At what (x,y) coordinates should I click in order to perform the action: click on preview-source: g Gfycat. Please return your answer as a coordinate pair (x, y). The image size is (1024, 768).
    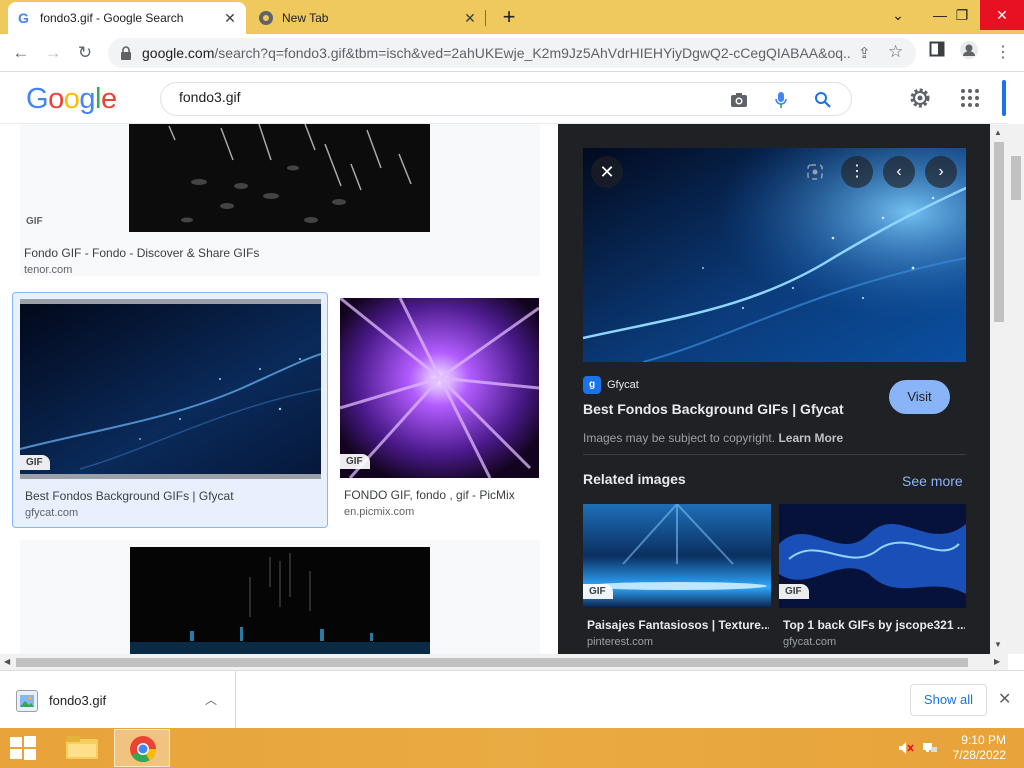
    Looking at the image, I should click on (611, 385).